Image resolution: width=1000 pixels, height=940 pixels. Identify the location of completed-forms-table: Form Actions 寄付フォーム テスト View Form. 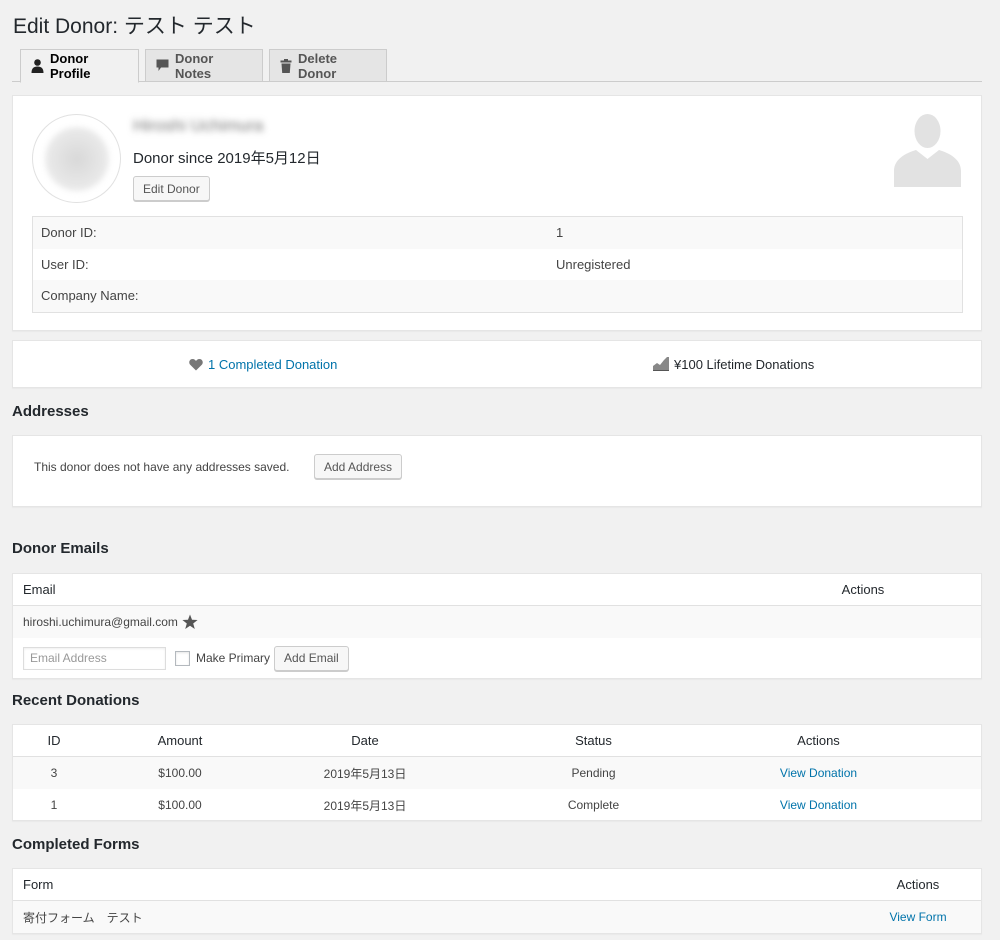
(497, 901).